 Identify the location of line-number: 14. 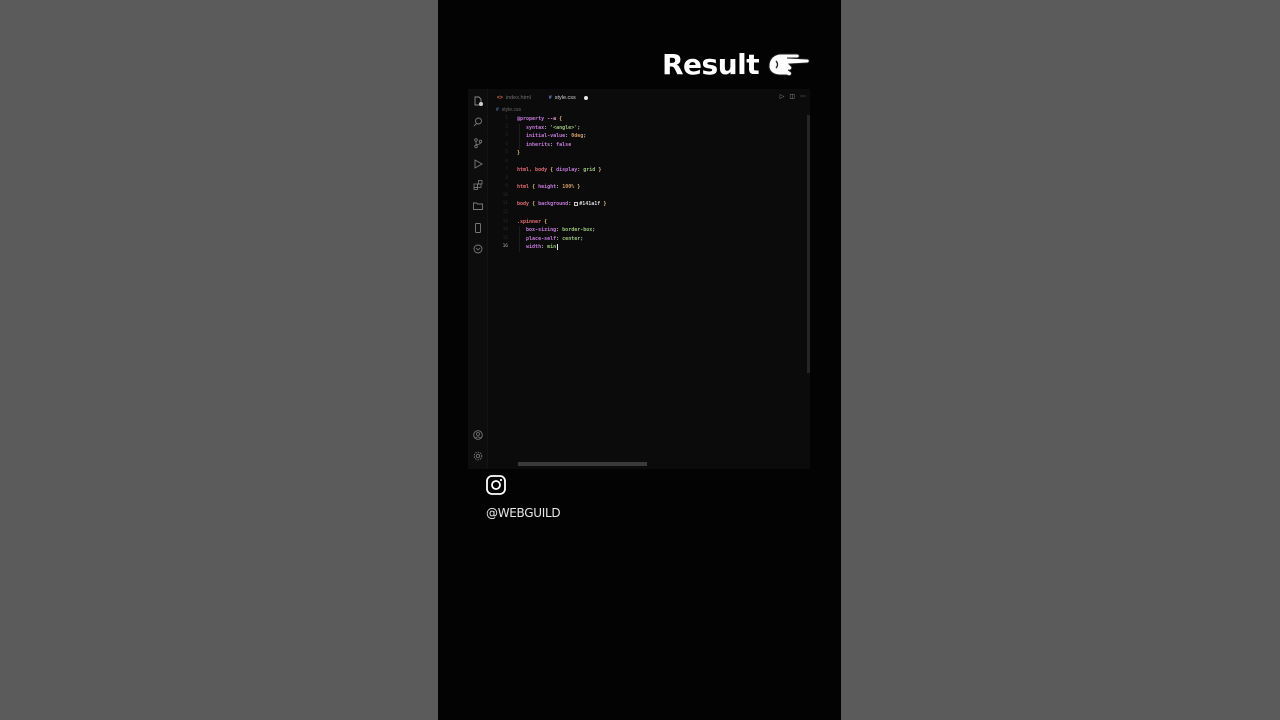
(505, 230).